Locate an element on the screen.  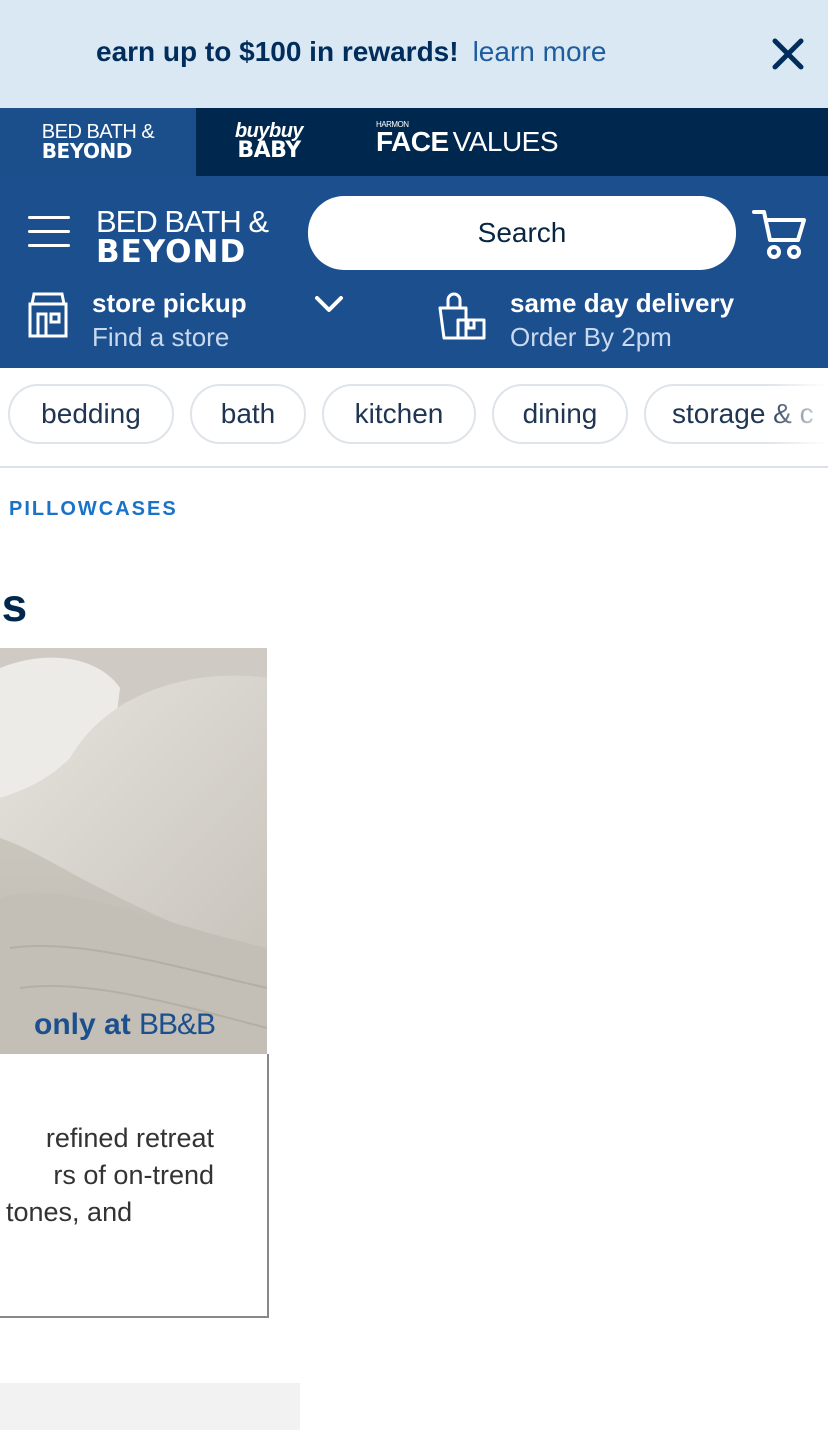
delivery-bag-icon is located at coordinates (462, 316).